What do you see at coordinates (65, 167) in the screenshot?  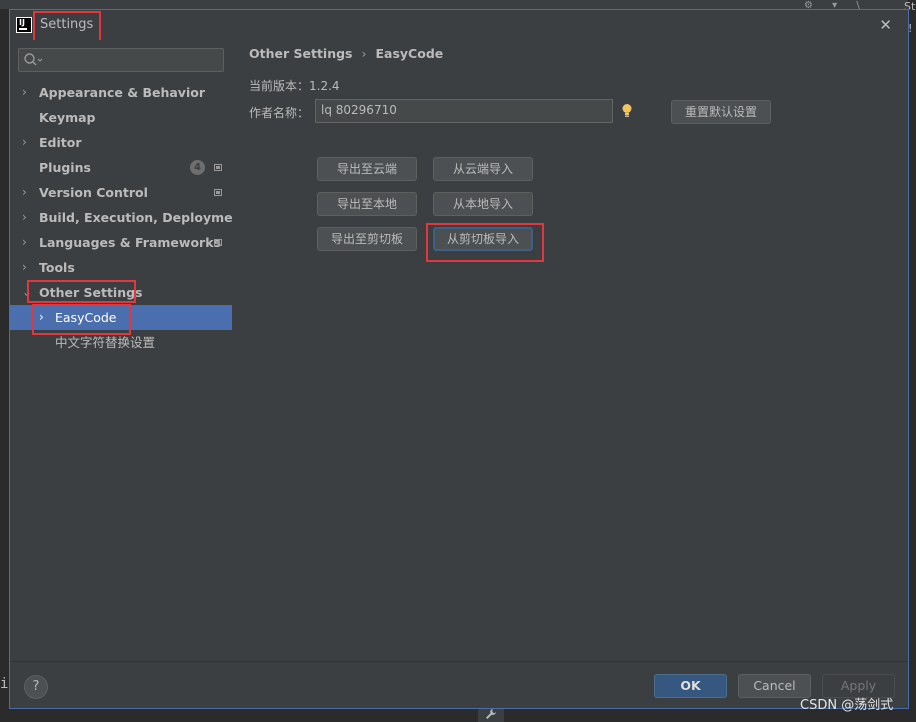 I see `sidebar-item-label: Plugins` at bounding box center [65, 167].